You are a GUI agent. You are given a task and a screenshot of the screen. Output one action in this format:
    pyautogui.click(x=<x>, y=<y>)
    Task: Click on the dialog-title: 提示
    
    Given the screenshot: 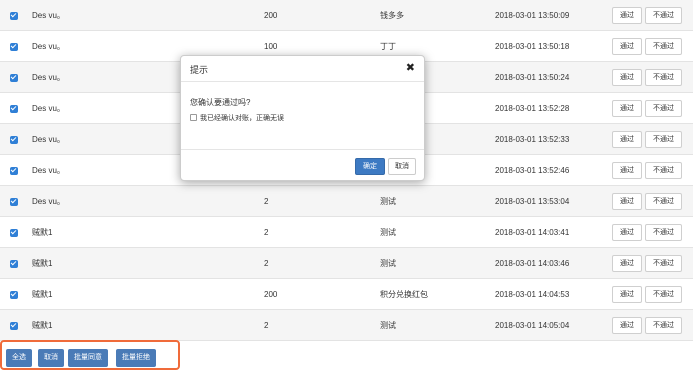 What is the action you would take?
    pyautogui.click(x=199, y=70)
    